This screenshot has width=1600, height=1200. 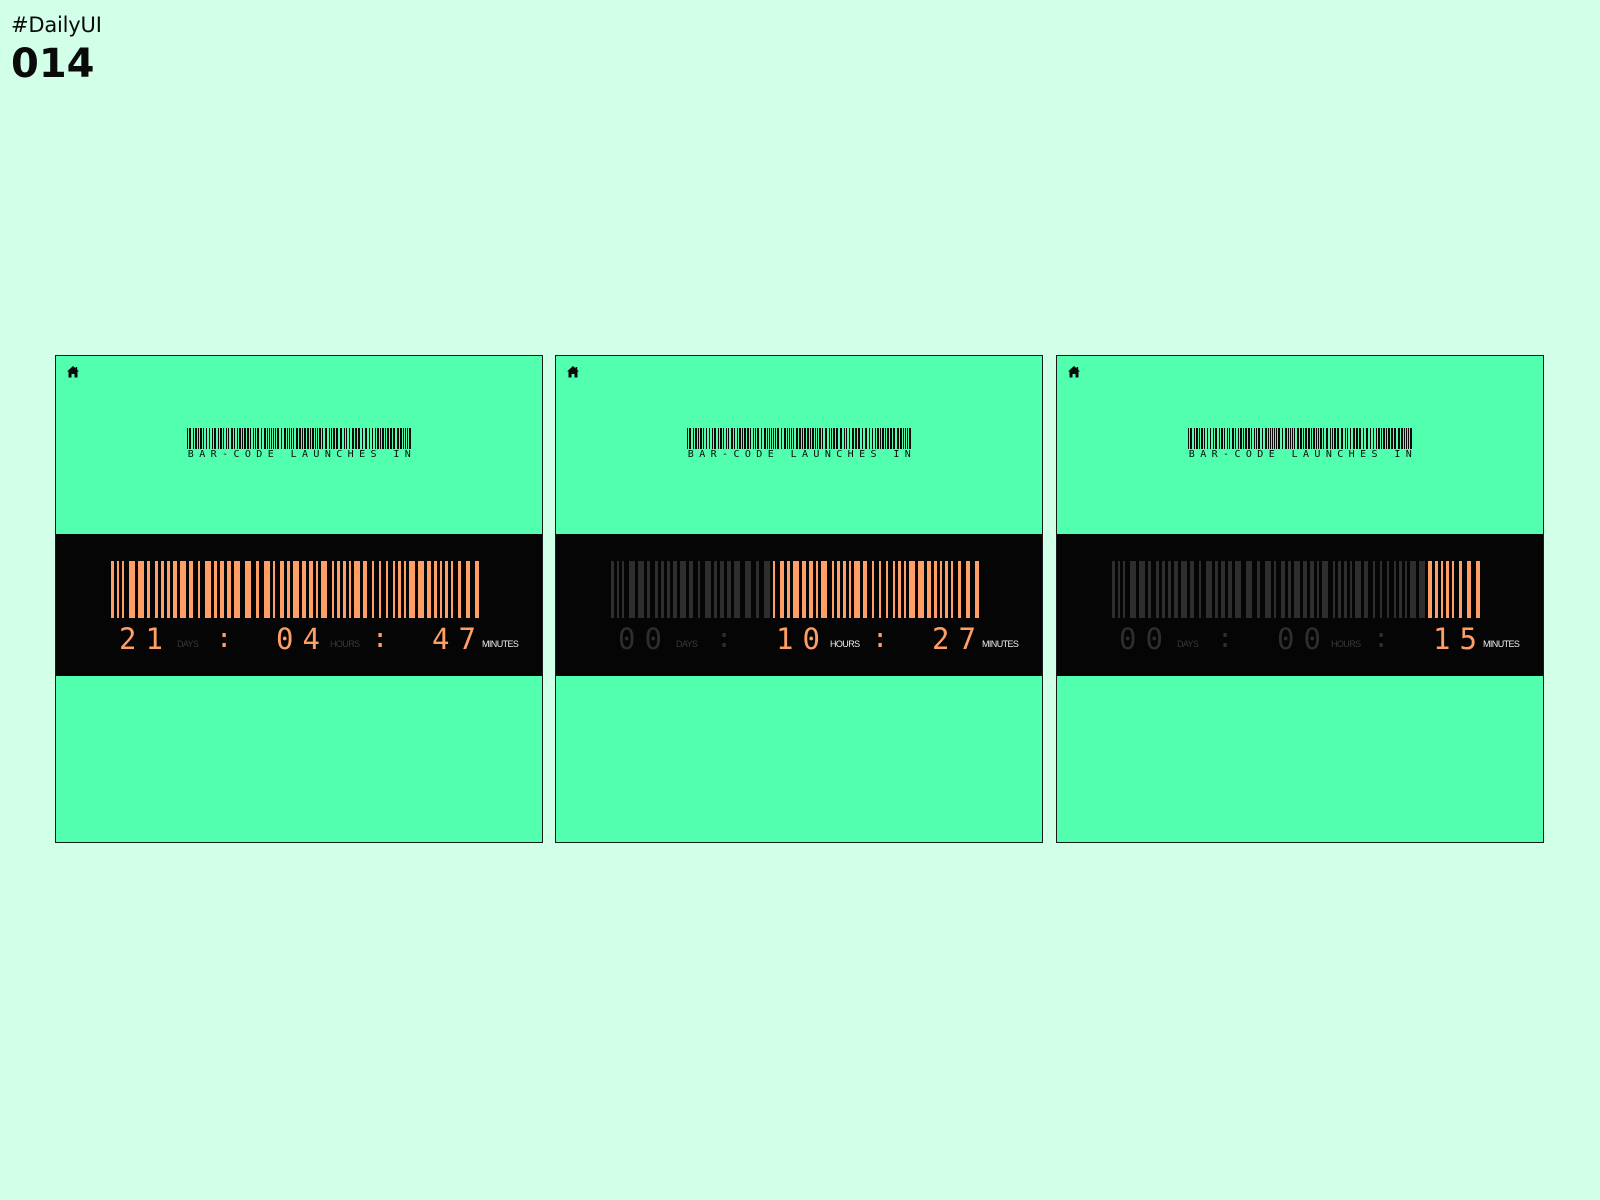 I want to click on countdown-band: 00 DAYS : 10 HOURS : 27 MINUTES, so click(x=799, y=605).